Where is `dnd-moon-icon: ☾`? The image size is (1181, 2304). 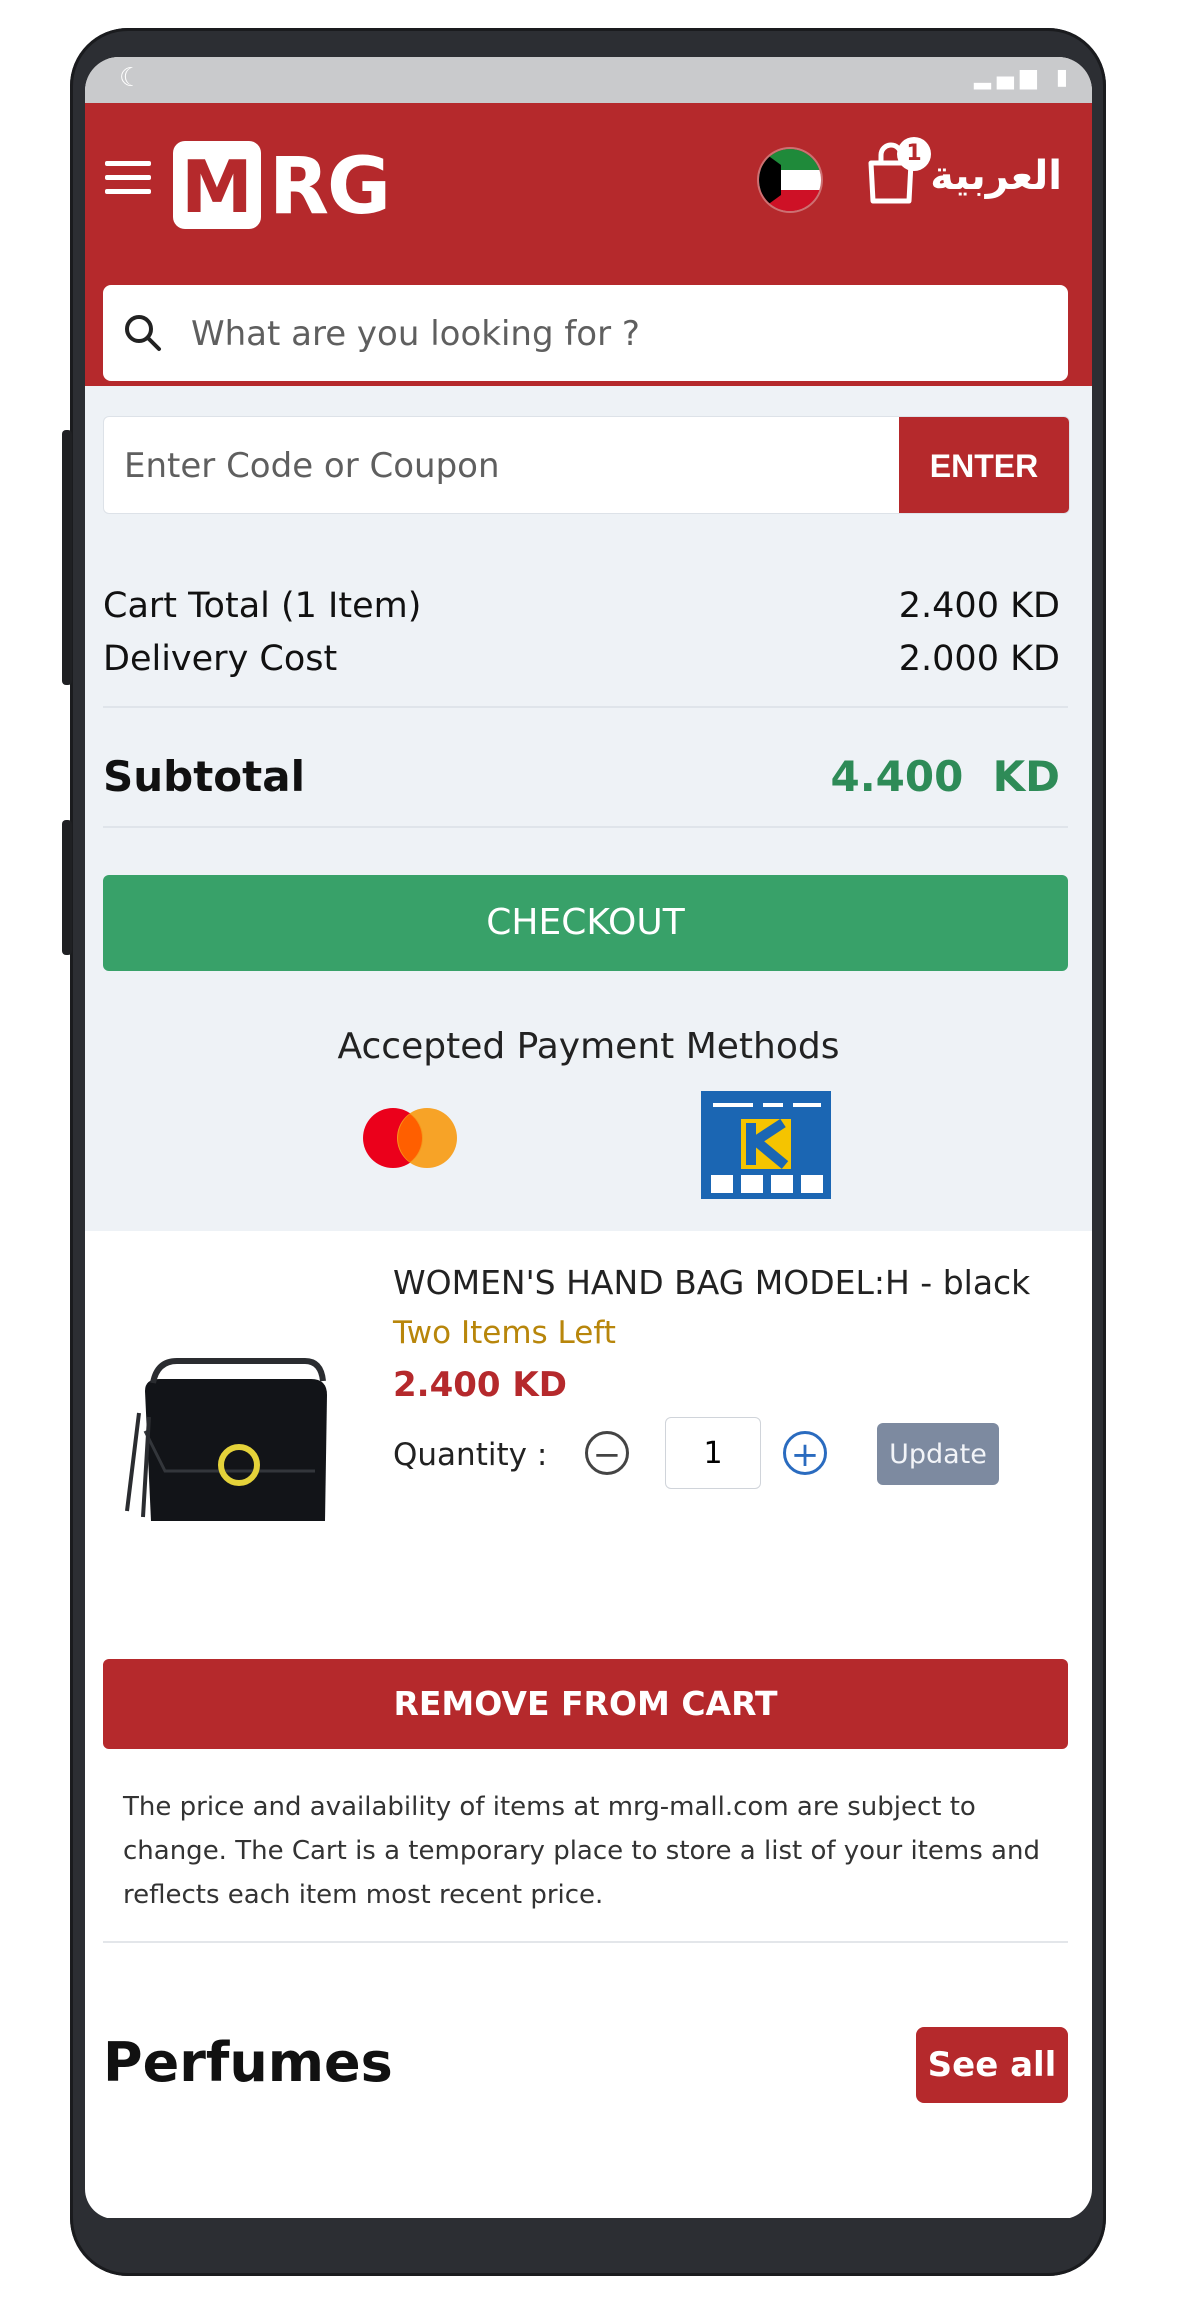 dnd-moon-icon: ☾ is located at coordinates (131, 78).